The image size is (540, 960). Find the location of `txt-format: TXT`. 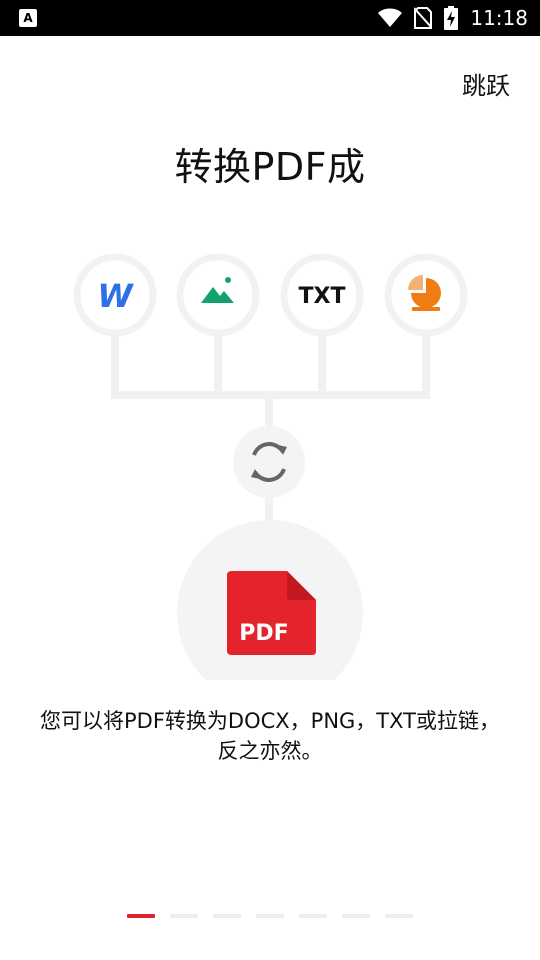

txt-format: TXT is located at coordinates (322, 295).